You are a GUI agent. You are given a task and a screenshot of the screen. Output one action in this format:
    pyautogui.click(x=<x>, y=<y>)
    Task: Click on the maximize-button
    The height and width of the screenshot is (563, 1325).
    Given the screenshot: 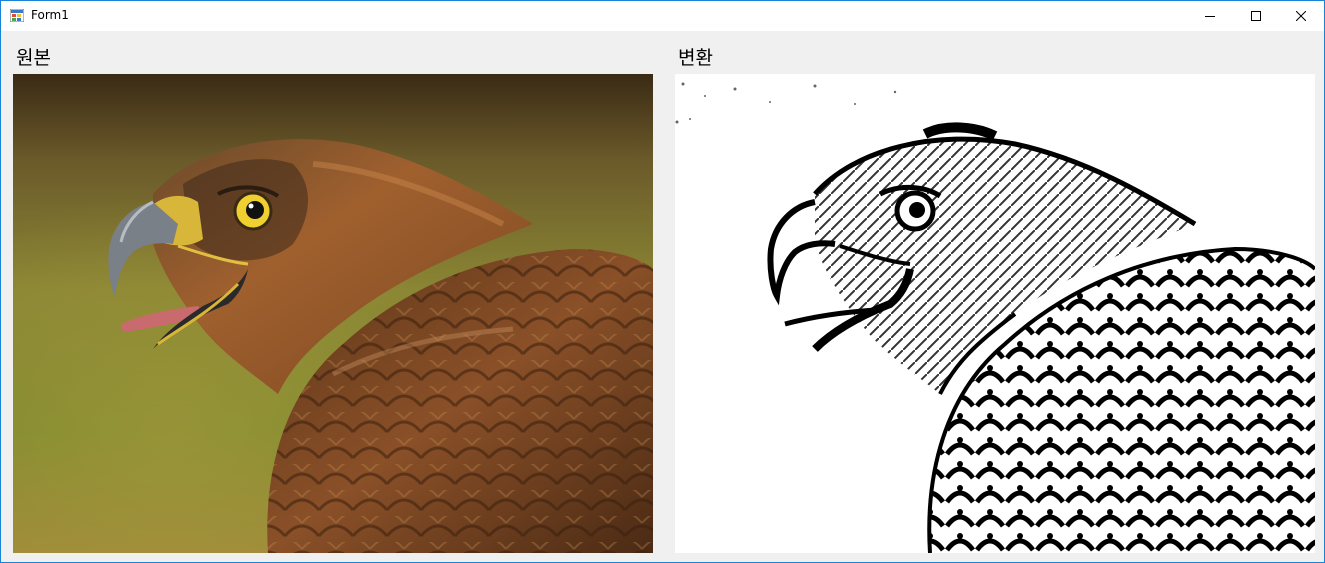 What is the action you would take?
    pyautogui.click(x=1256, y=16)
    